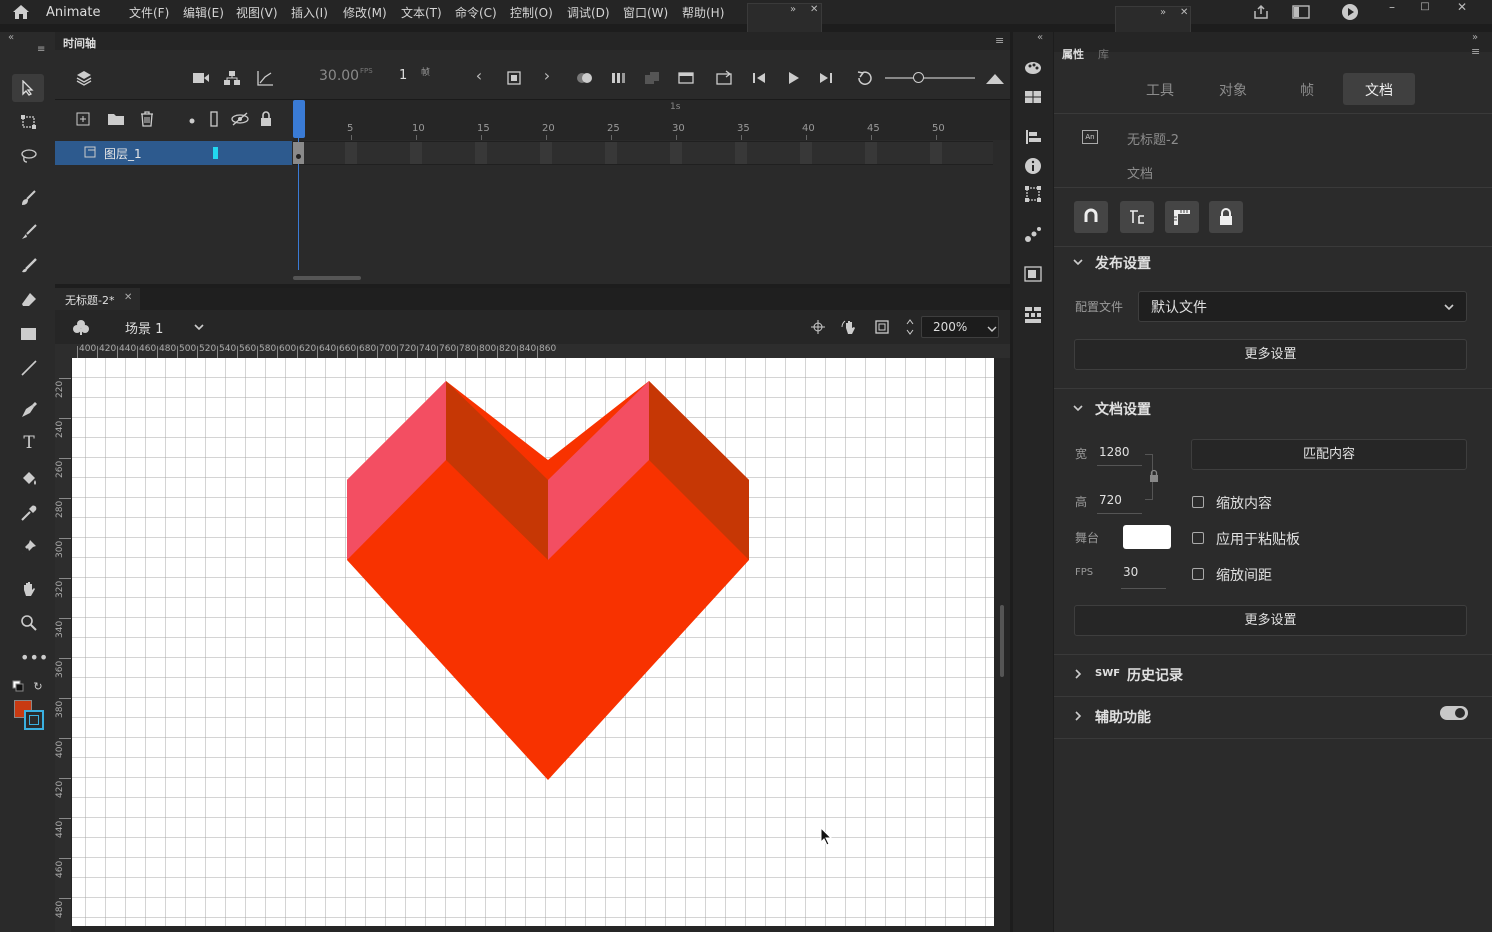 This screenshot has width=1492, height=932. Describe the element at coordinates (531, 12) in the screenshot. I see `menu-control: 控制(O)` at that location.